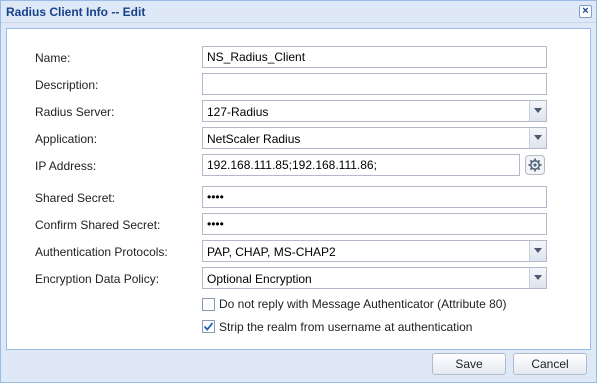  What do you see at coordinates (374, 84) in the screenshot?
I see `description-input` at bounding box center [374, 84].